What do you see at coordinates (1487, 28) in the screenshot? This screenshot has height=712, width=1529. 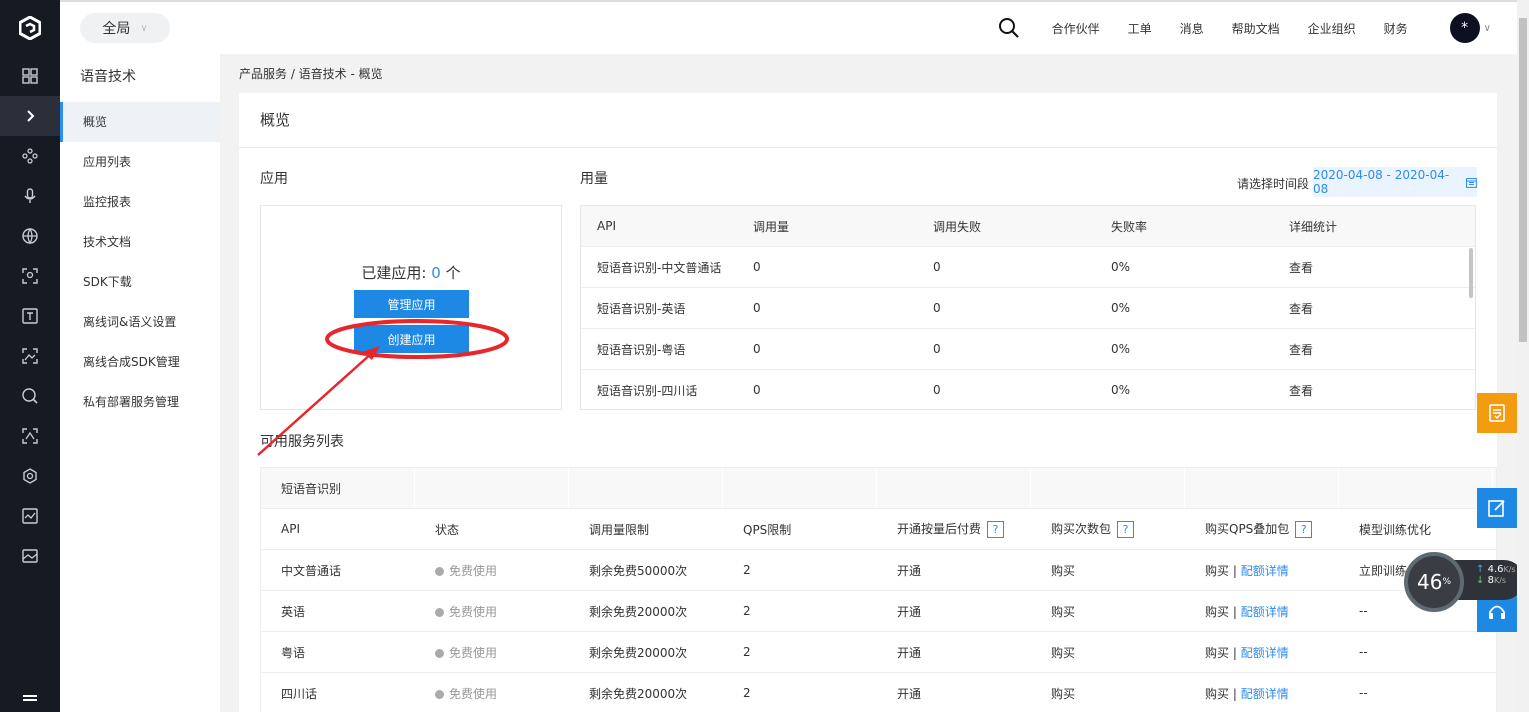 I see `chevron-down-icon: ∨` at bounding box center [1487, 28].